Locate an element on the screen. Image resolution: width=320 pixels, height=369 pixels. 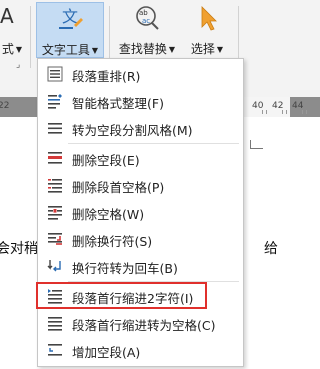
delete-leading-space-icon is located at coordinates (55, 186).